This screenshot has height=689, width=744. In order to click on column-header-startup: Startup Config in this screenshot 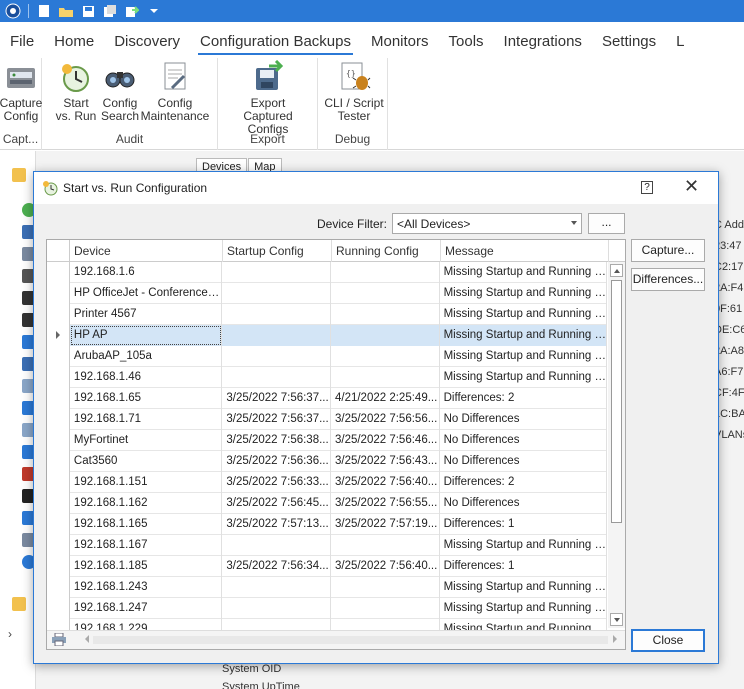, I will do `click(277, 251)`.